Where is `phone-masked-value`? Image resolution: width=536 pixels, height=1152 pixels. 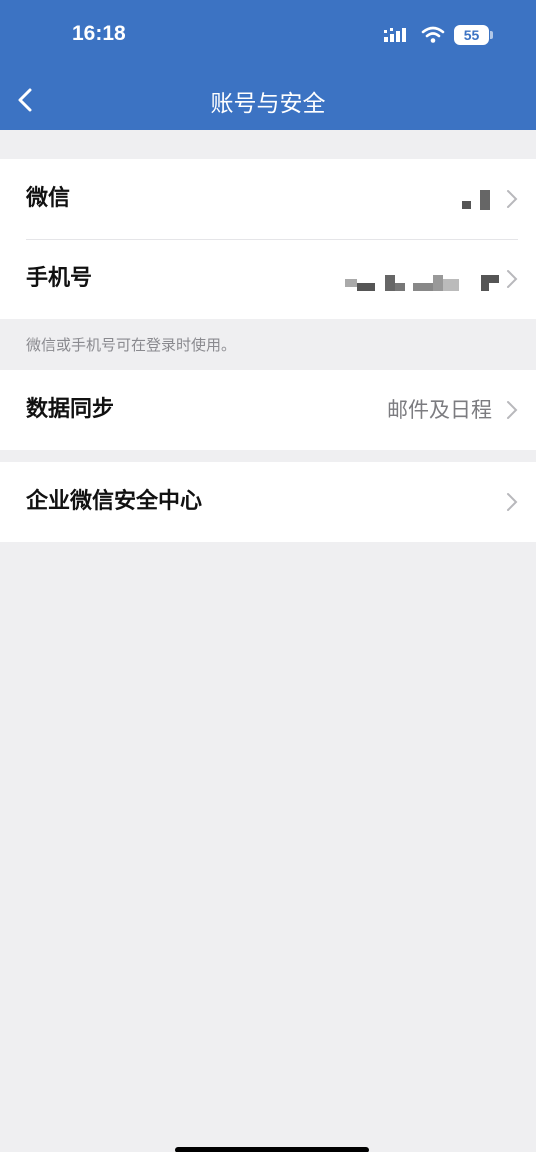
phone-masked-value is located at coordinates (422, 283).